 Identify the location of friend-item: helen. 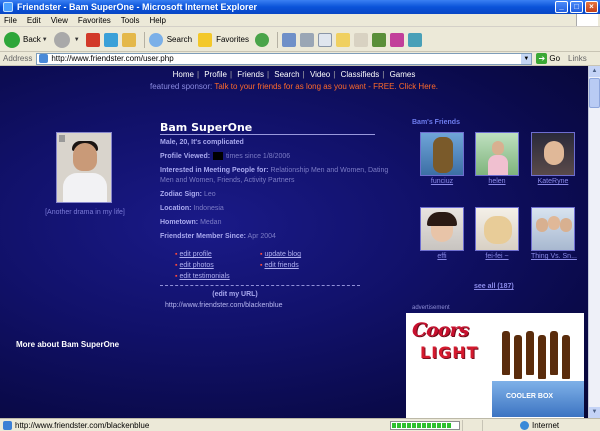
(497, 158).